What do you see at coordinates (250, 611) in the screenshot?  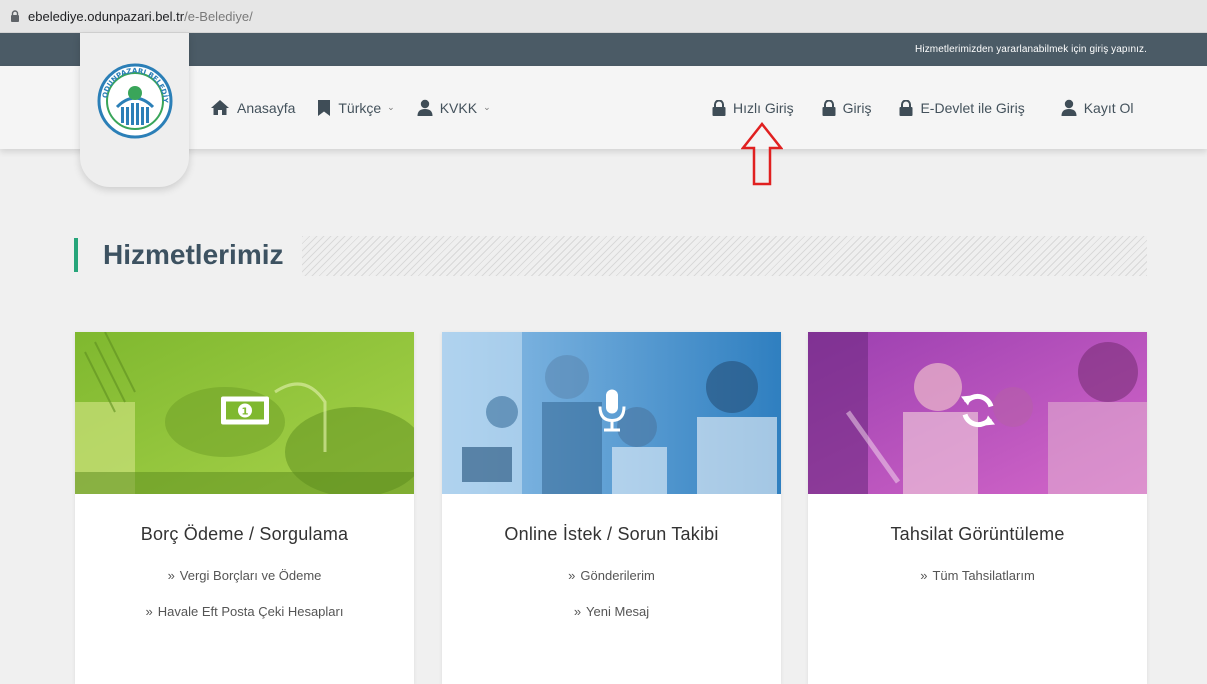 I see `card-link-label: Havale Eft Posta Çeki Hesapları` at bounding box center [250, 611].